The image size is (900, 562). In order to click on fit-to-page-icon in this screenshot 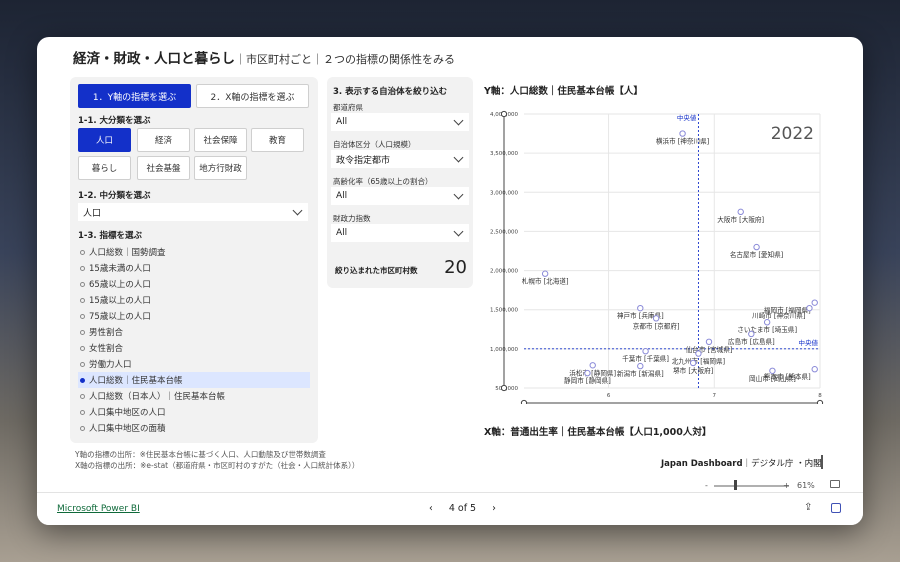, I will do `click(835, 484)`.